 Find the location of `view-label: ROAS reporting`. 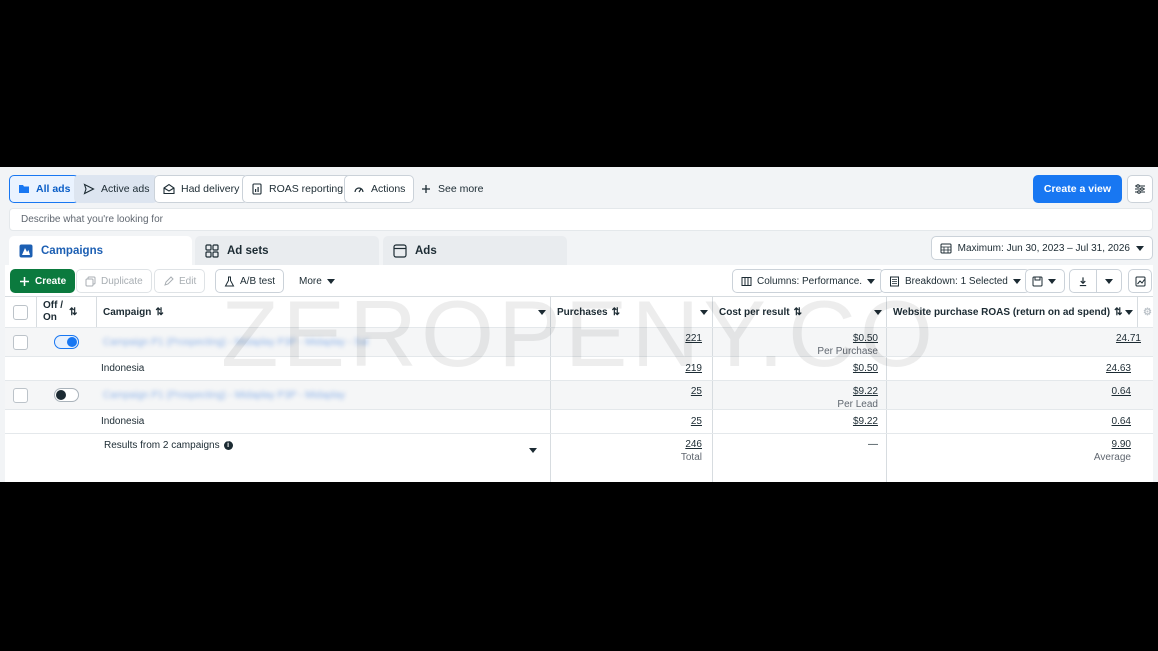

view-label: ROAS reporting is located at coordinates (306, 189).